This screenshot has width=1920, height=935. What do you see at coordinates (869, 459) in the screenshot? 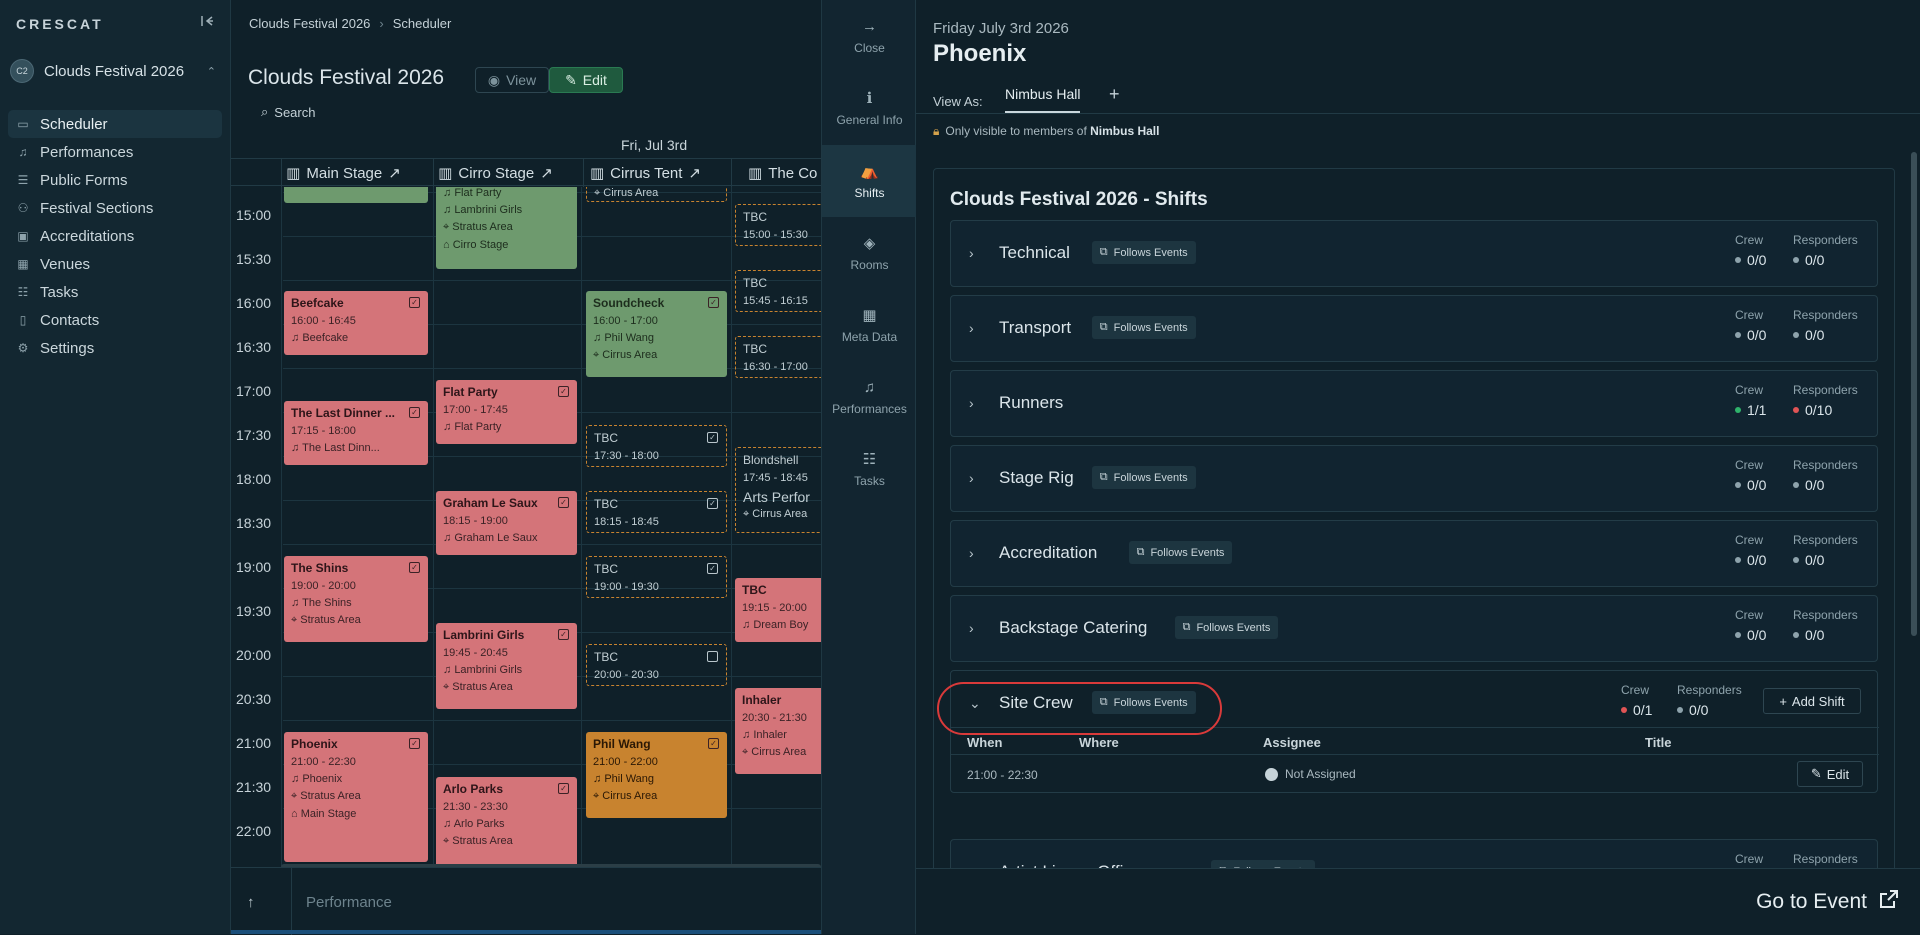
I see `tasks-icon: ☷` at bounding box center [869, 459].